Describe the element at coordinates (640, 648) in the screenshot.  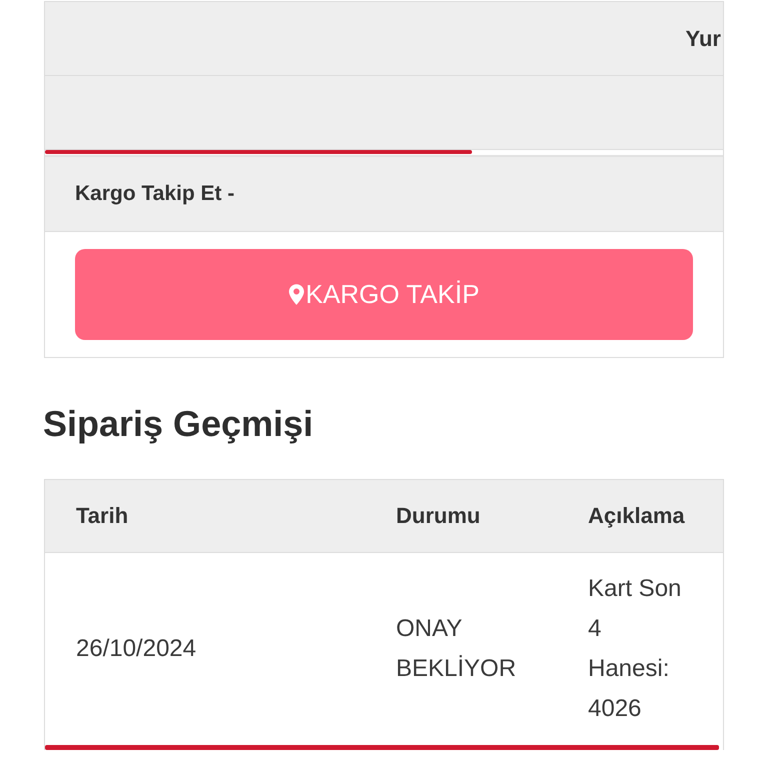
I see `table-cell: Kart Son 4 Hanesi: 4026` at that location.